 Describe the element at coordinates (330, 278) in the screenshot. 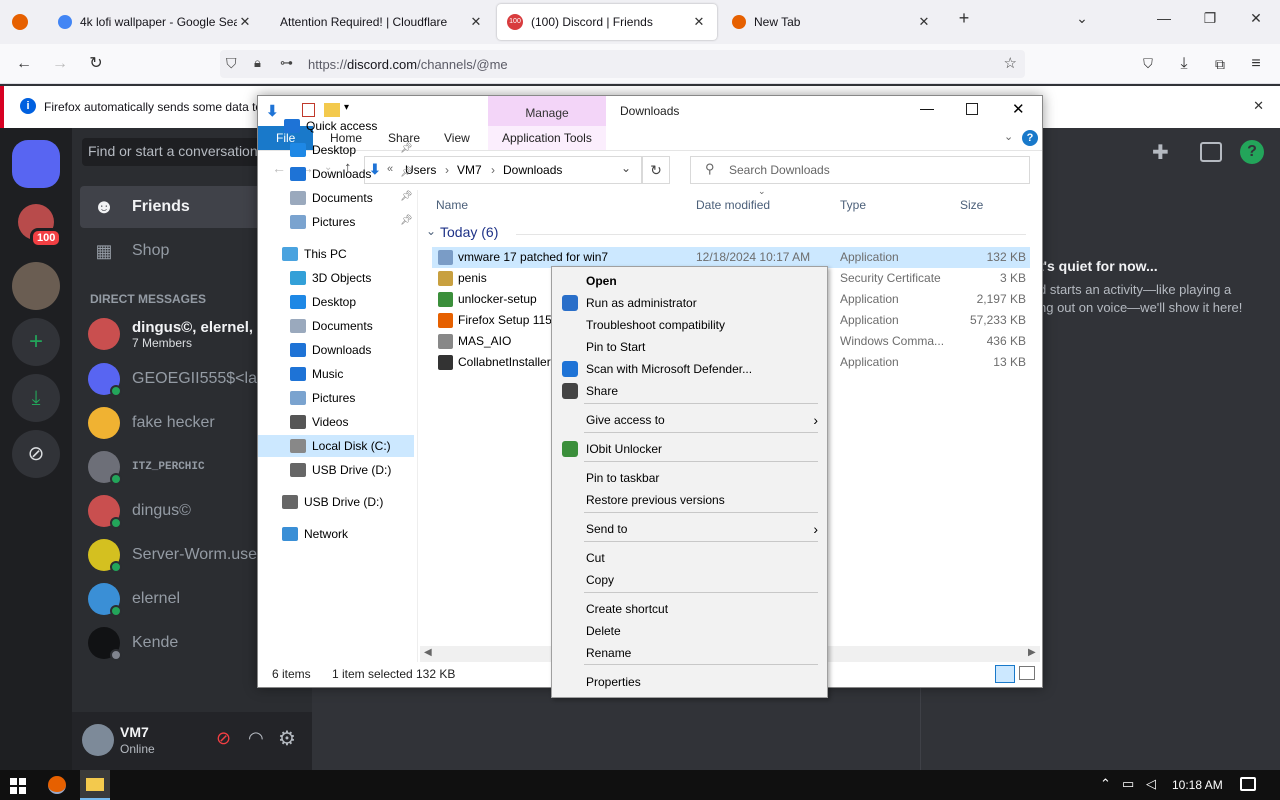

I see `nav-3d-objects: 3D Objects` at that location.